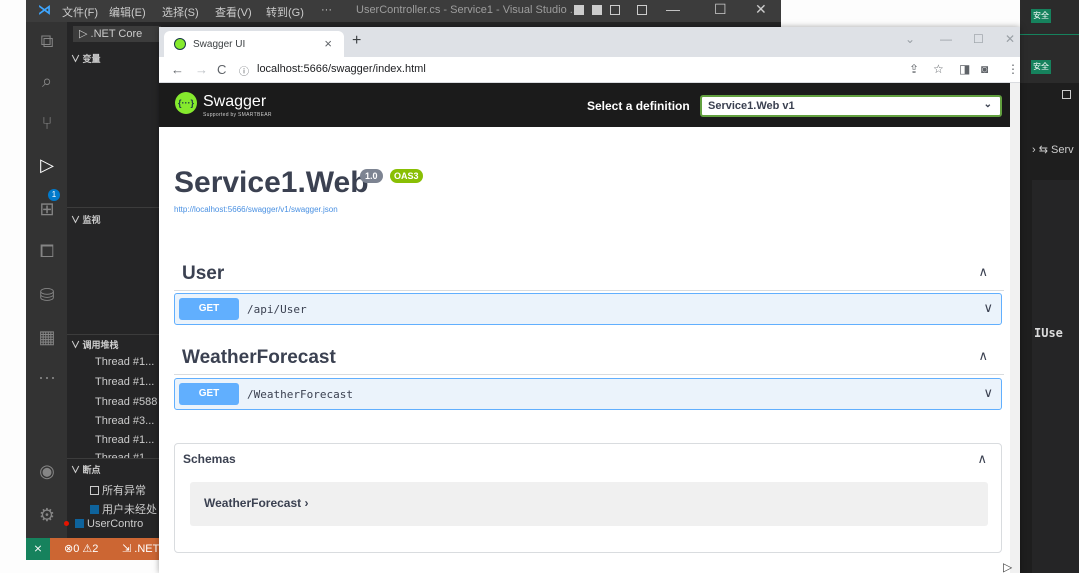 Image resolution: width=1079 pixels, height=573 pixels. What do you see at coordinates (123, 509) in the screenshot?
I see `breakpoint-item: 用户未经处` at bounding box center [123, 509].